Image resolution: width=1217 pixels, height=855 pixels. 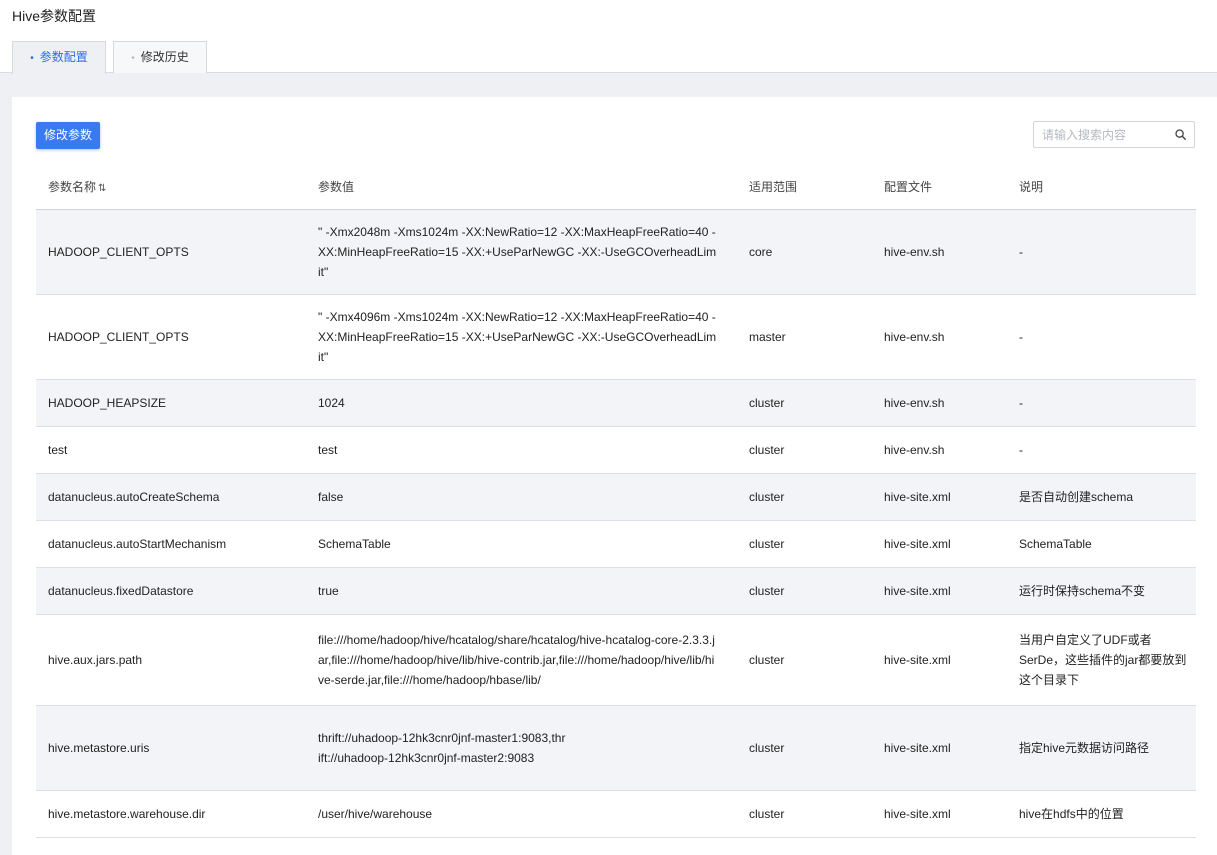 What do you see at coordinates (608, 37) in the screenshot?
I see `top-bar: Hive参数配置 • 参数配置 • 修改历史` at bounding box center [608, 37].